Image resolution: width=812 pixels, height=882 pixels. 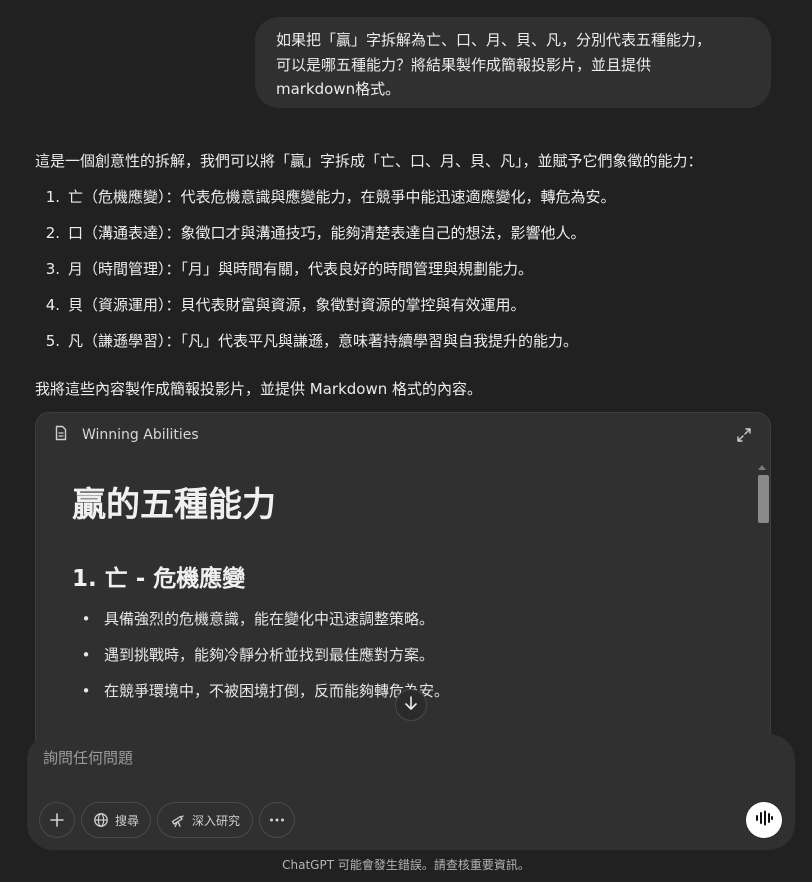 What do you see at coordinates (494, 40) in the screenshot?
I see `user-message-line: 如果把「贏」字拆解為亡、口、月、貝、凡，分別代表五種能力，` at bounding box center [494, 40].